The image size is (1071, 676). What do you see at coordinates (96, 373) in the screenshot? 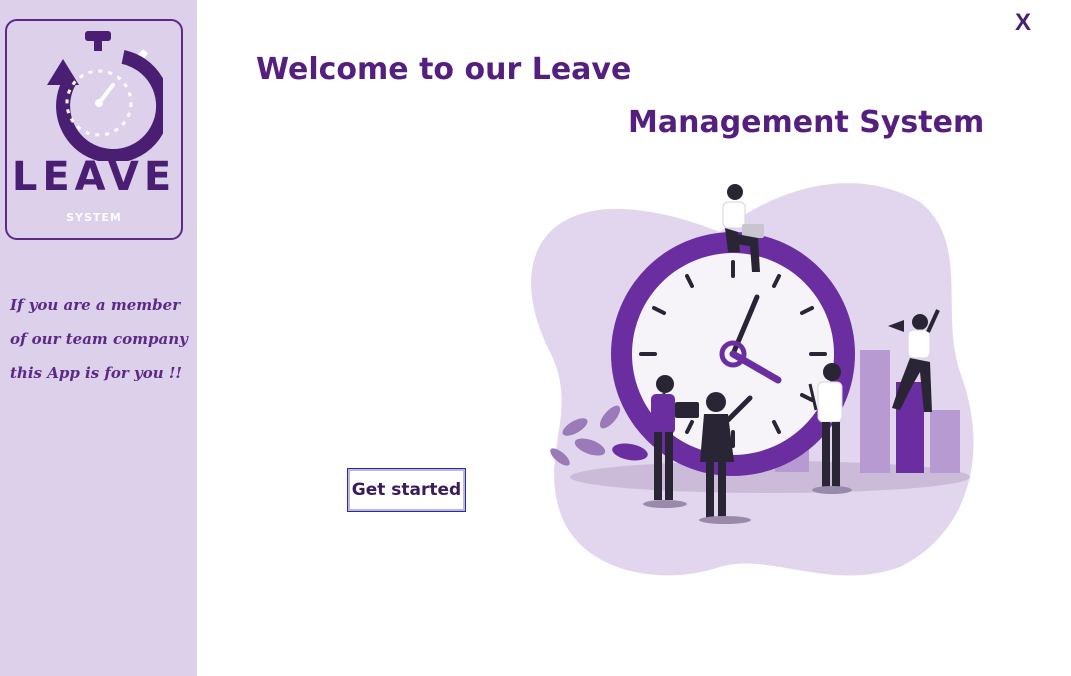
I see `tagline-line: this App is for you !!` at bounding box center [96, 373].